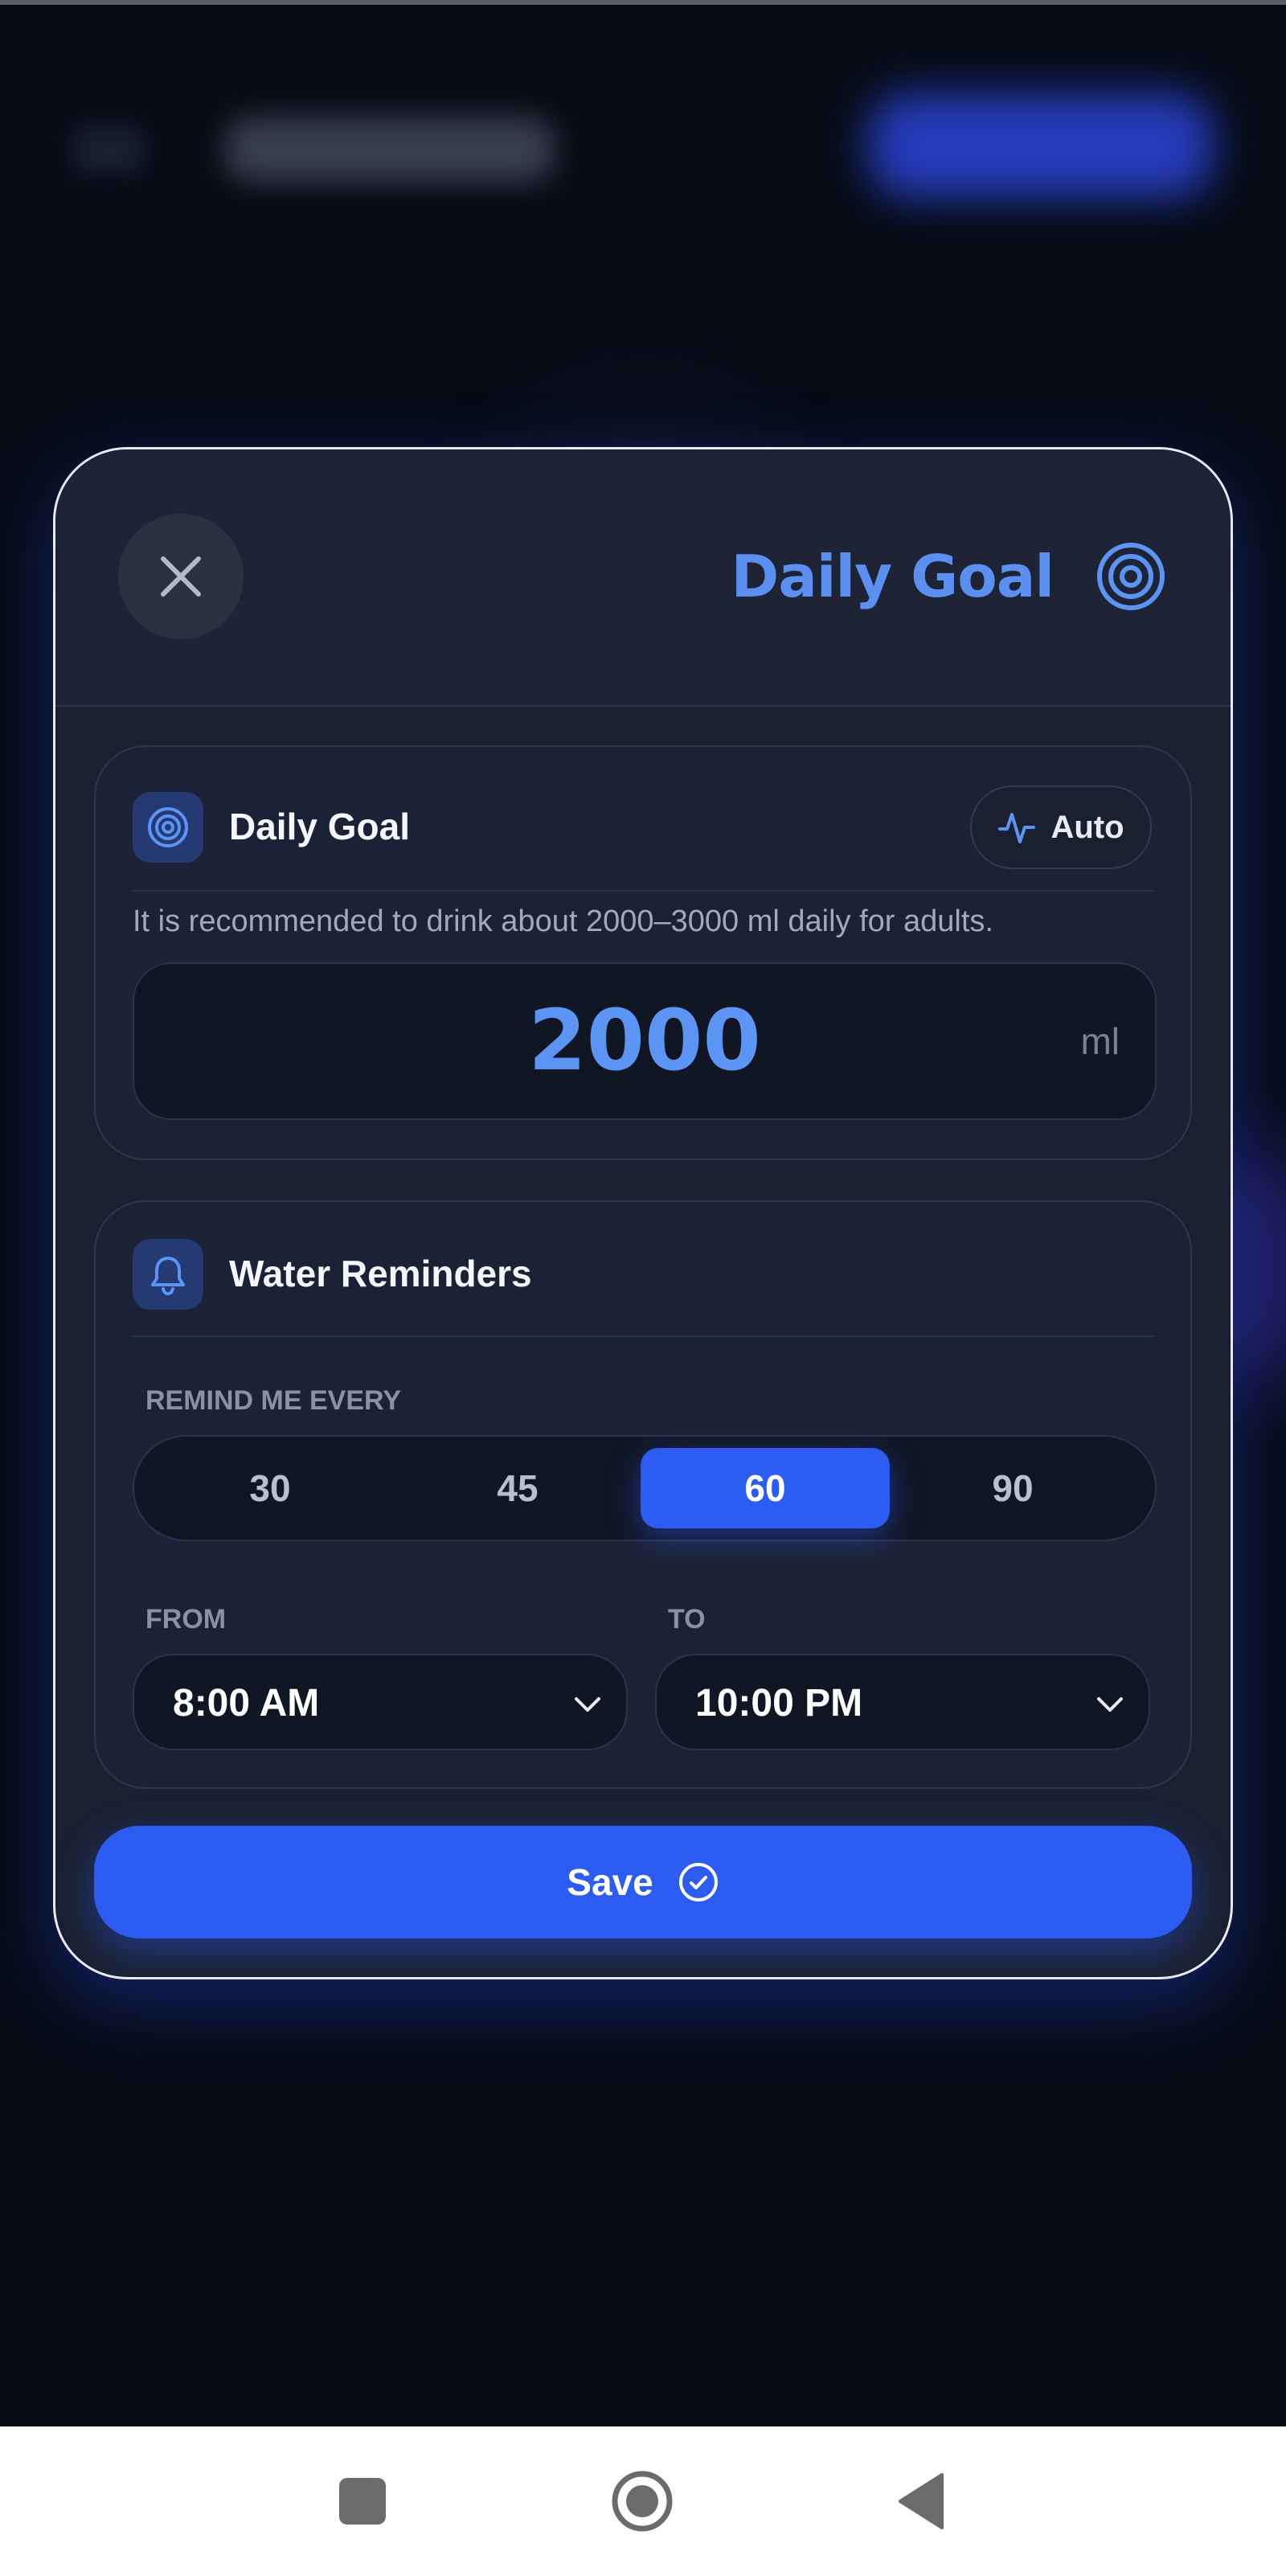 The image size is (1286, 2576). What do you see at coordinates (1100, 1041) in the screenshot?
I see `goal-unit: ml` at bounding box center [1100, 1041].